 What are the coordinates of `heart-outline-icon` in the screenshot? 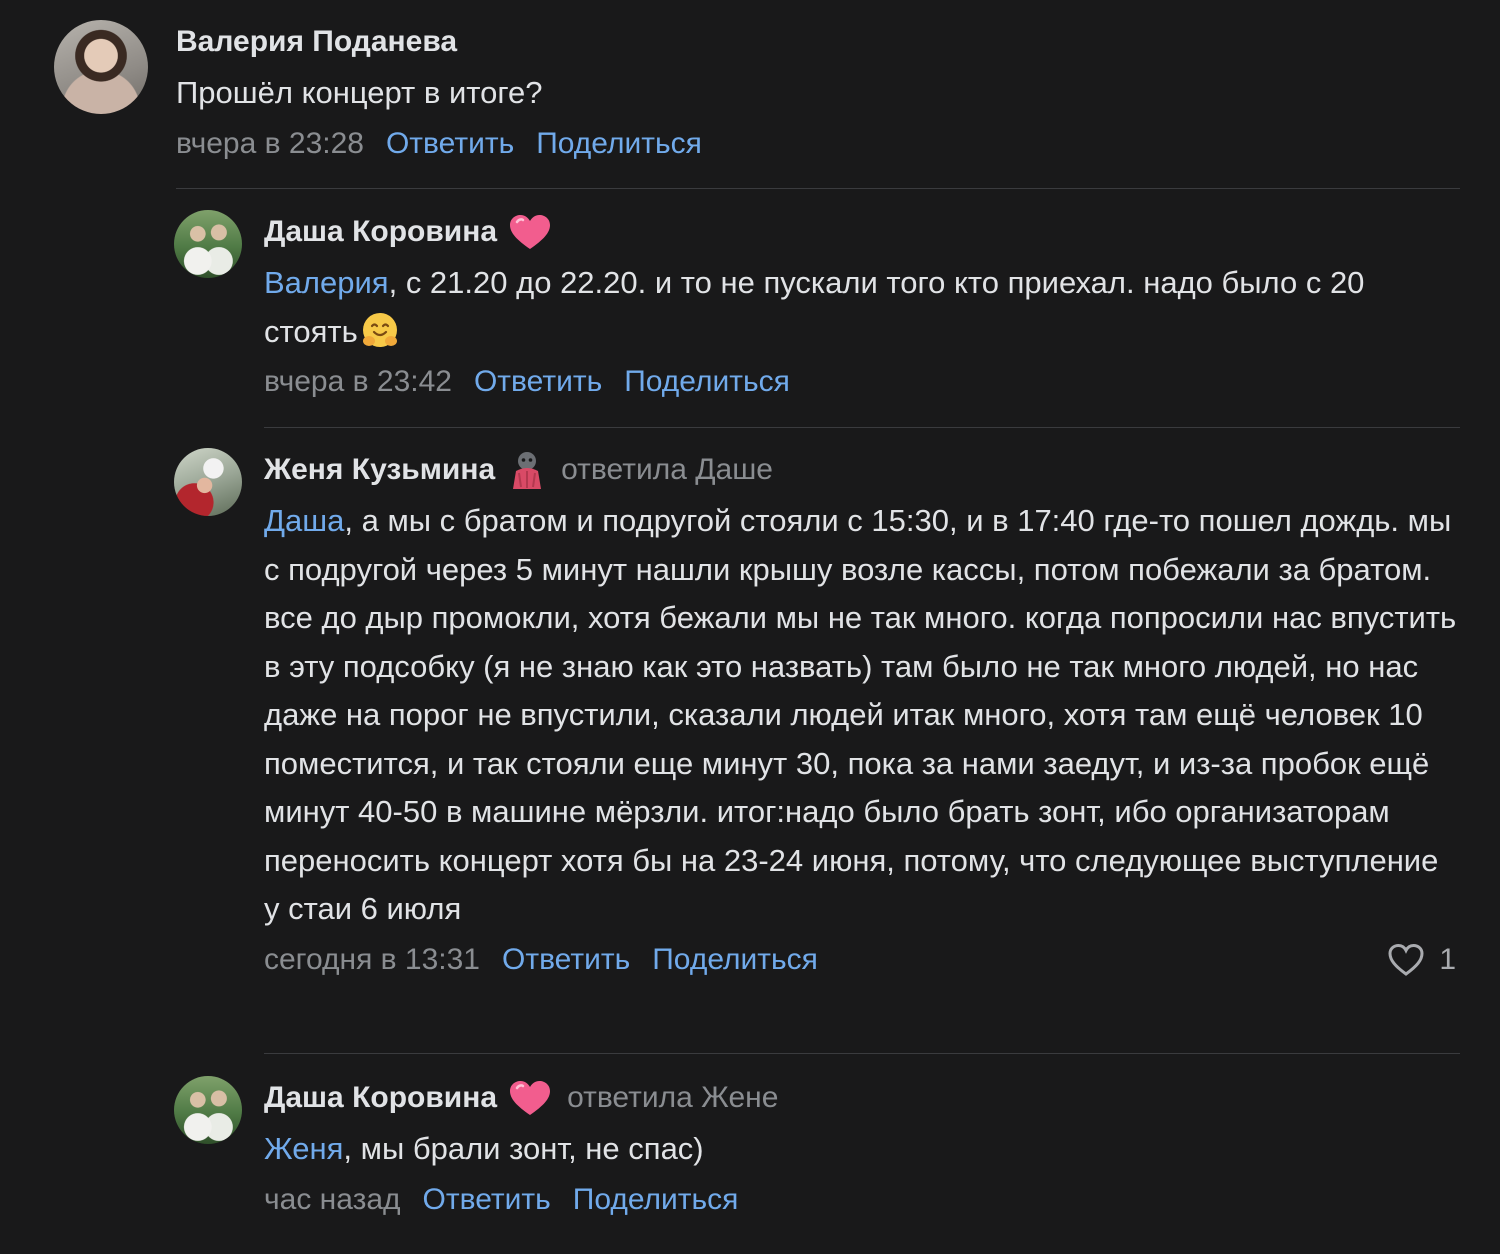 It's located at (1406, 959).